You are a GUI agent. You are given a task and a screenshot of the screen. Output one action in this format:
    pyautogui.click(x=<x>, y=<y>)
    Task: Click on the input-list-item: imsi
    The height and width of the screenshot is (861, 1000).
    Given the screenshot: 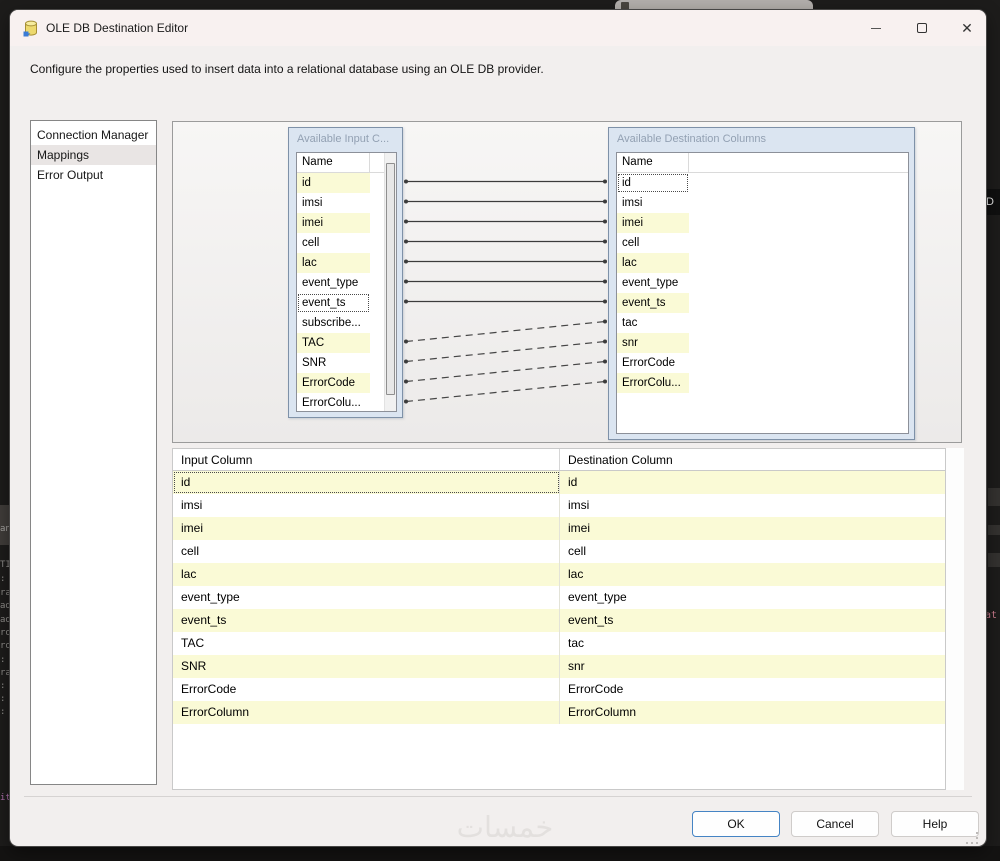 What is the action you would take?
    pyautogui.click(x=346, y=203)
    